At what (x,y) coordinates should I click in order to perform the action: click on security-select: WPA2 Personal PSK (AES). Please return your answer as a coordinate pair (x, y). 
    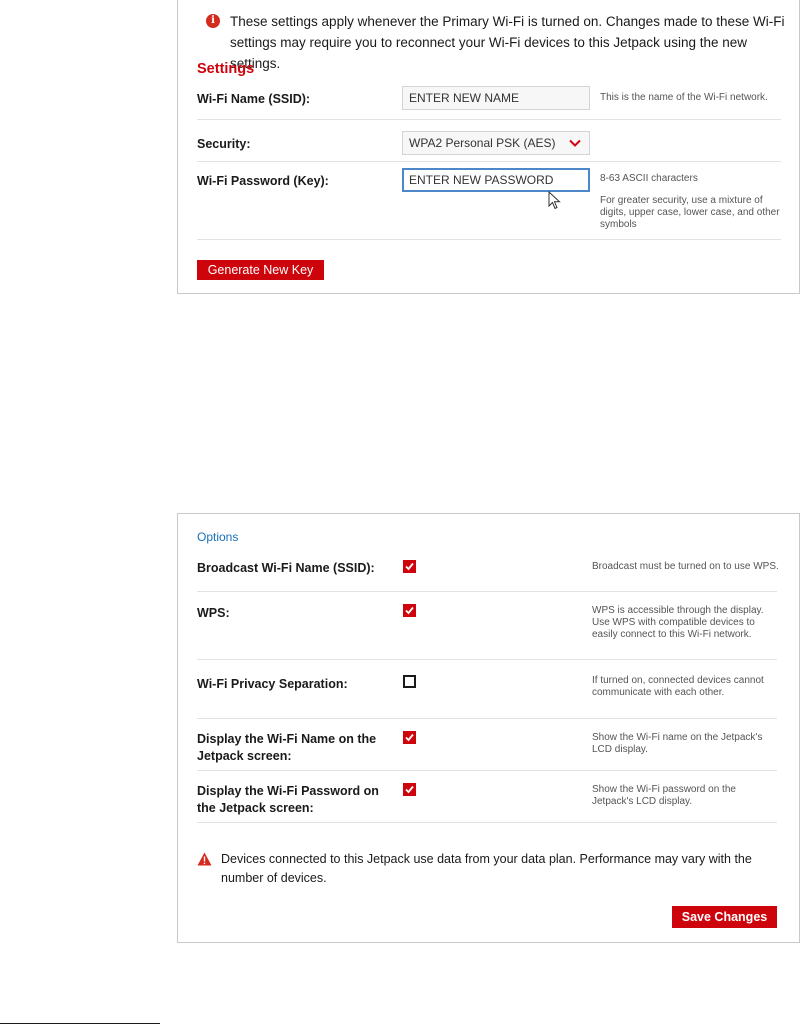
    Looking at the image, I should click on (496, 143).